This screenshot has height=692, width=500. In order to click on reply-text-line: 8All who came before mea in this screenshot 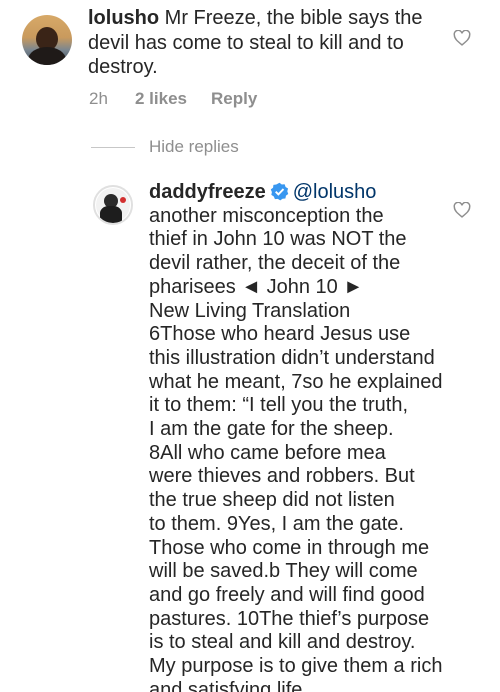, I will do `click(267, 452)`.